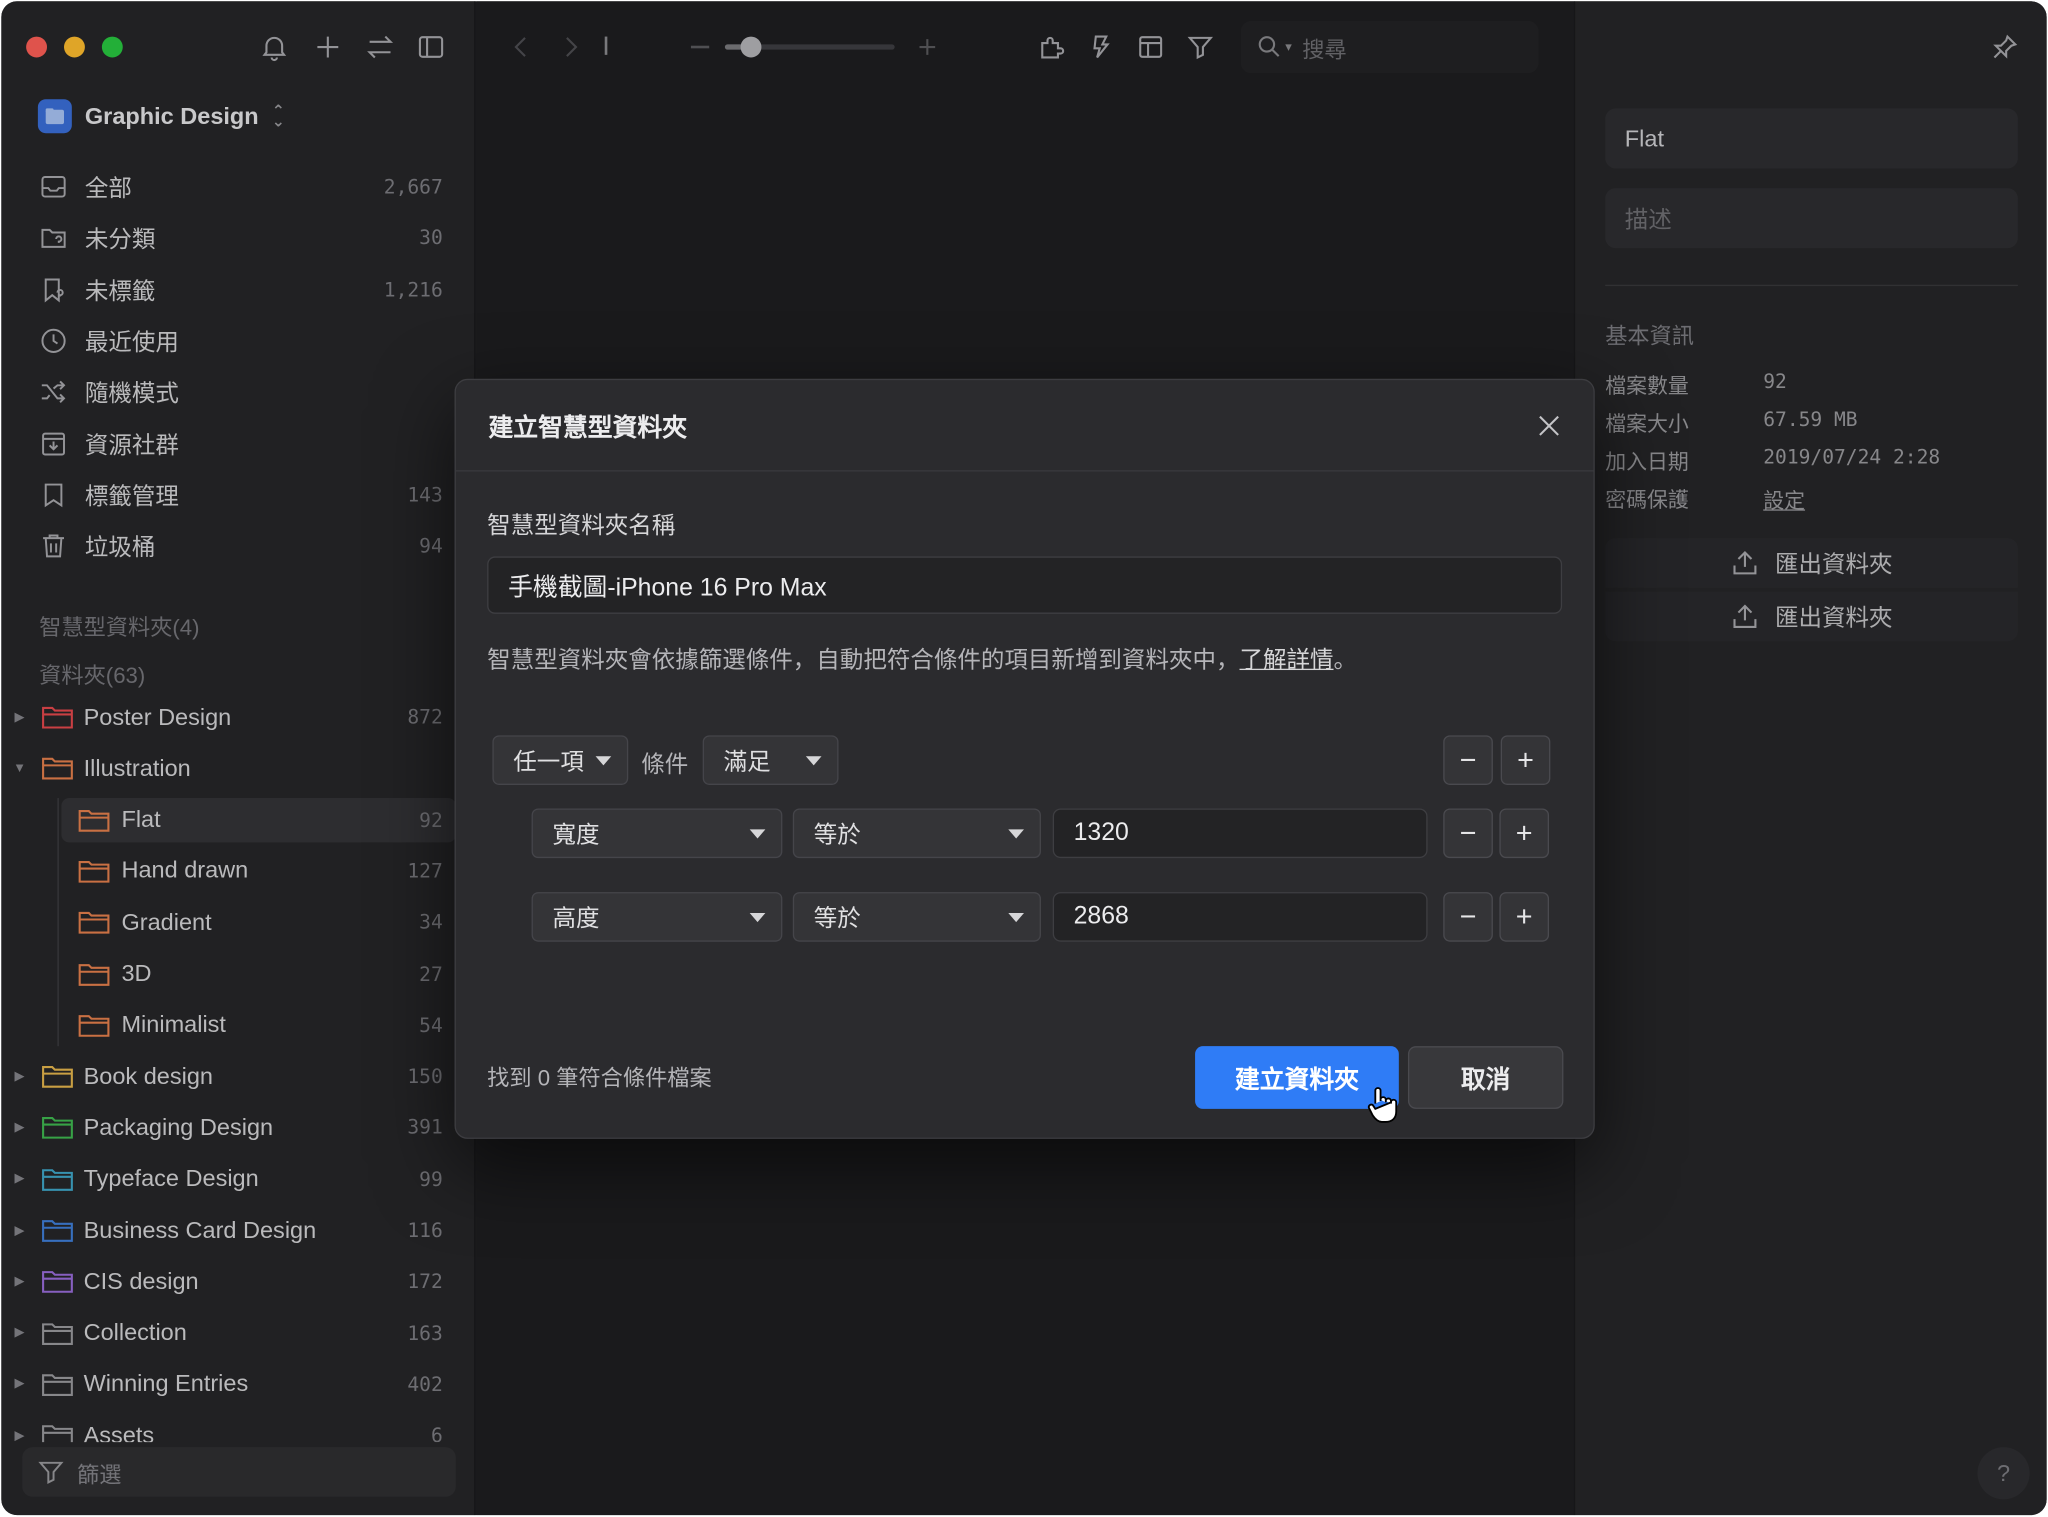 The image size is (2048, 1517). I want to click on description-text: 智慧型資料夾會依據篩選條件，自動把符合條件的項目新增到資料夾中，, so click(863, 659).